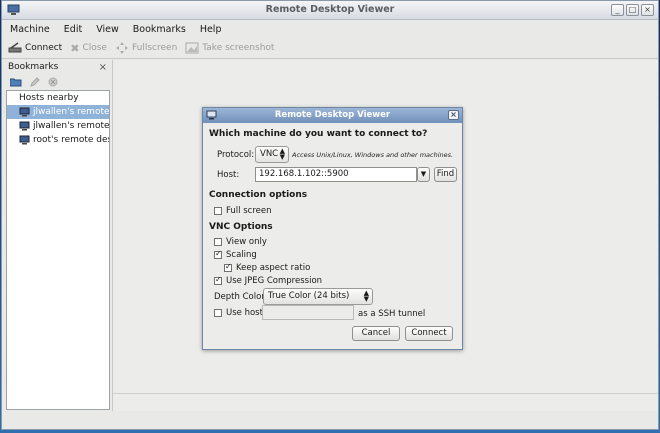  What do you see at coordinates (336, 174) in the screenshot?
I see `host-input: 192.168.1.102::5900` at bounding box center [336, 174].